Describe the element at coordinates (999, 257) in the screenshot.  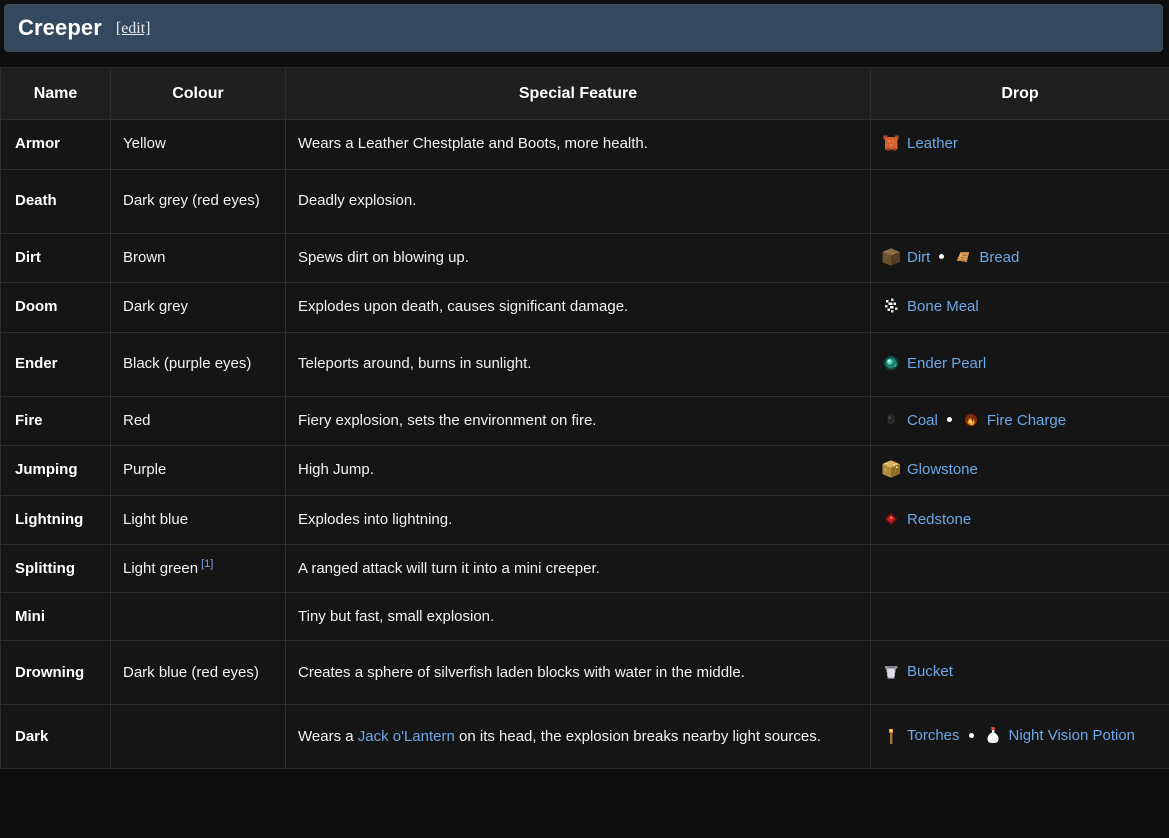
I see `drop-item-link: Bread` at that location.